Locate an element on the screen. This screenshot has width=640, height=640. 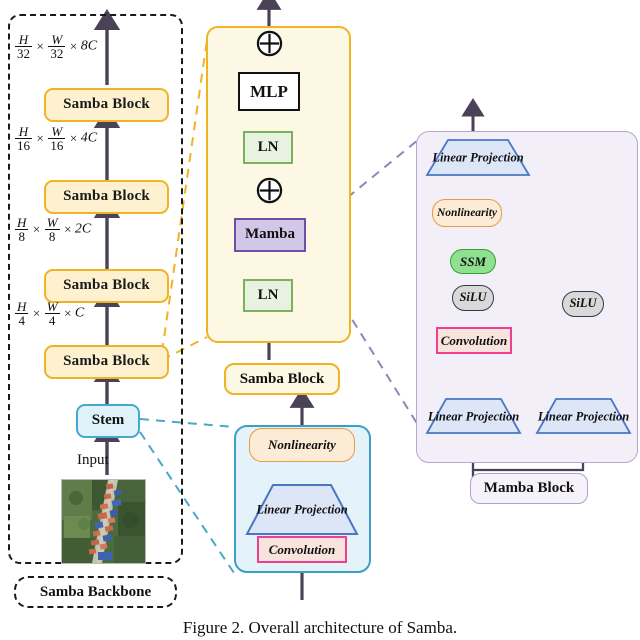
dim-label-stage1: H 4 × W 4 × C is located at coordinates (49, 313).